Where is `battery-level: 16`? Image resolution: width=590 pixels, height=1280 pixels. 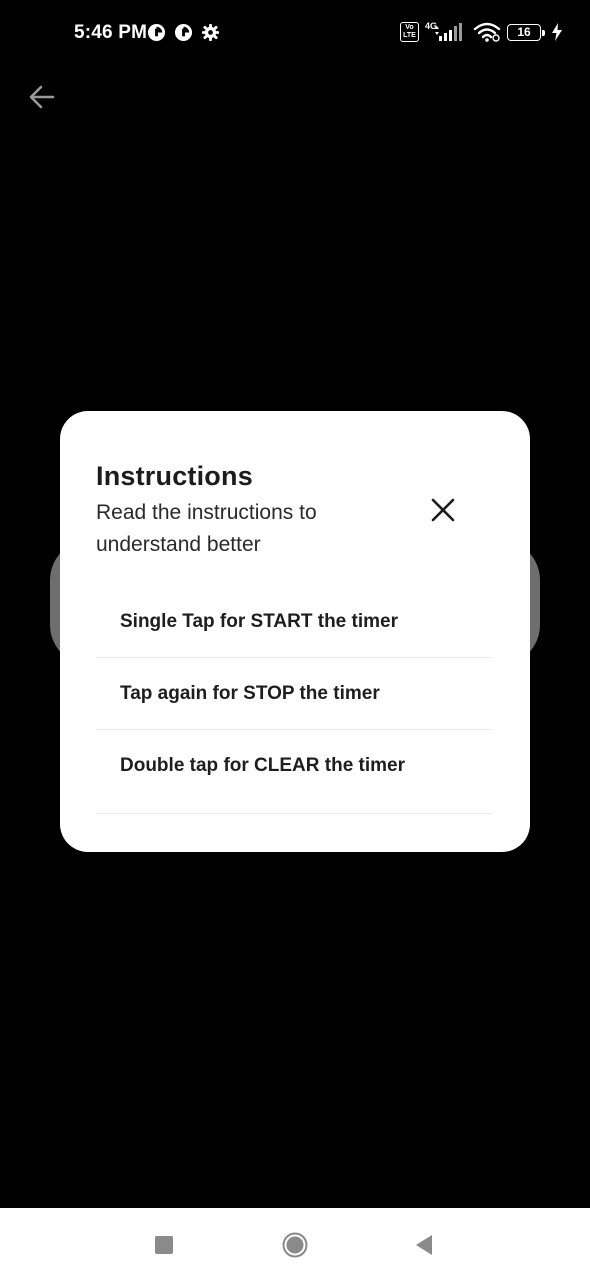
battery-level: 16 is located at coordinates (524, 32).